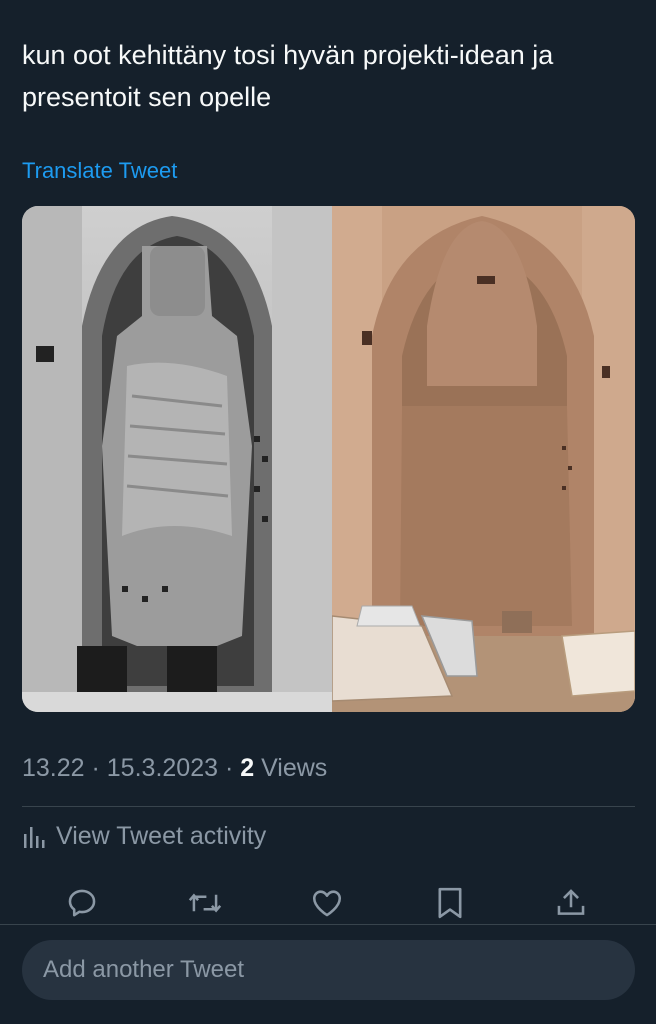 The width and height of the screenshot is (656, 1024). Describe the element at coordinates (99, 171) in the screenshot. I see `translate-tweet-link: Translate Tweet` at that location.